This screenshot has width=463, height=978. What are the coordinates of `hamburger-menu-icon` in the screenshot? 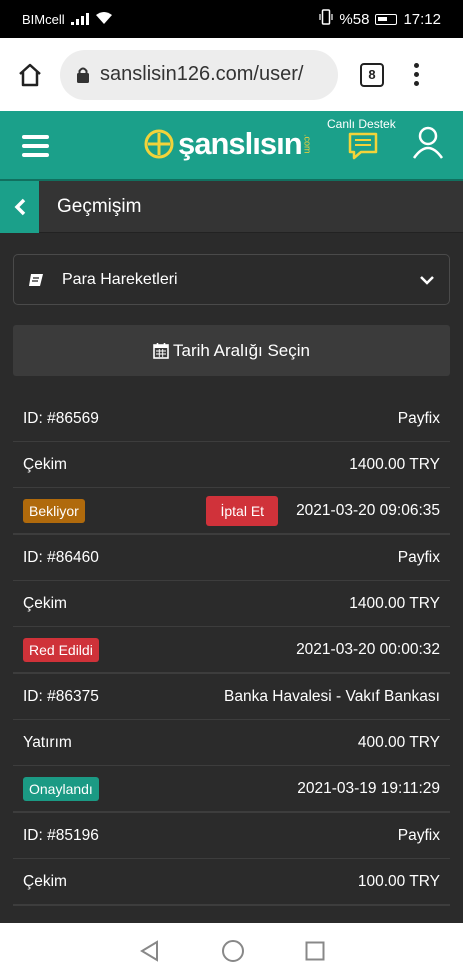 It's located at (35, 146).